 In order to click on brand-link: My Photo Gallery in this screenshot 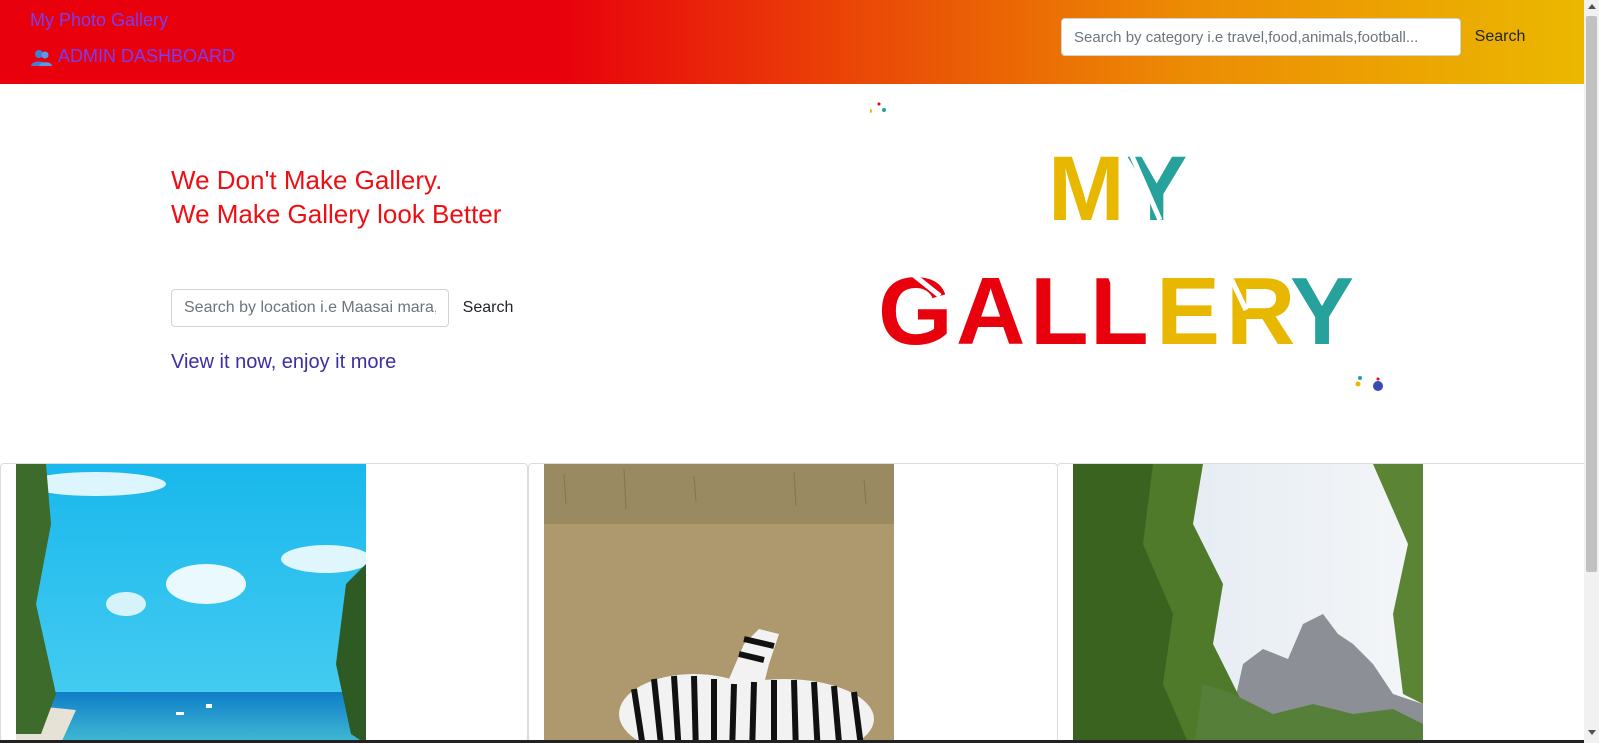, I will do `click(99, 20)`.